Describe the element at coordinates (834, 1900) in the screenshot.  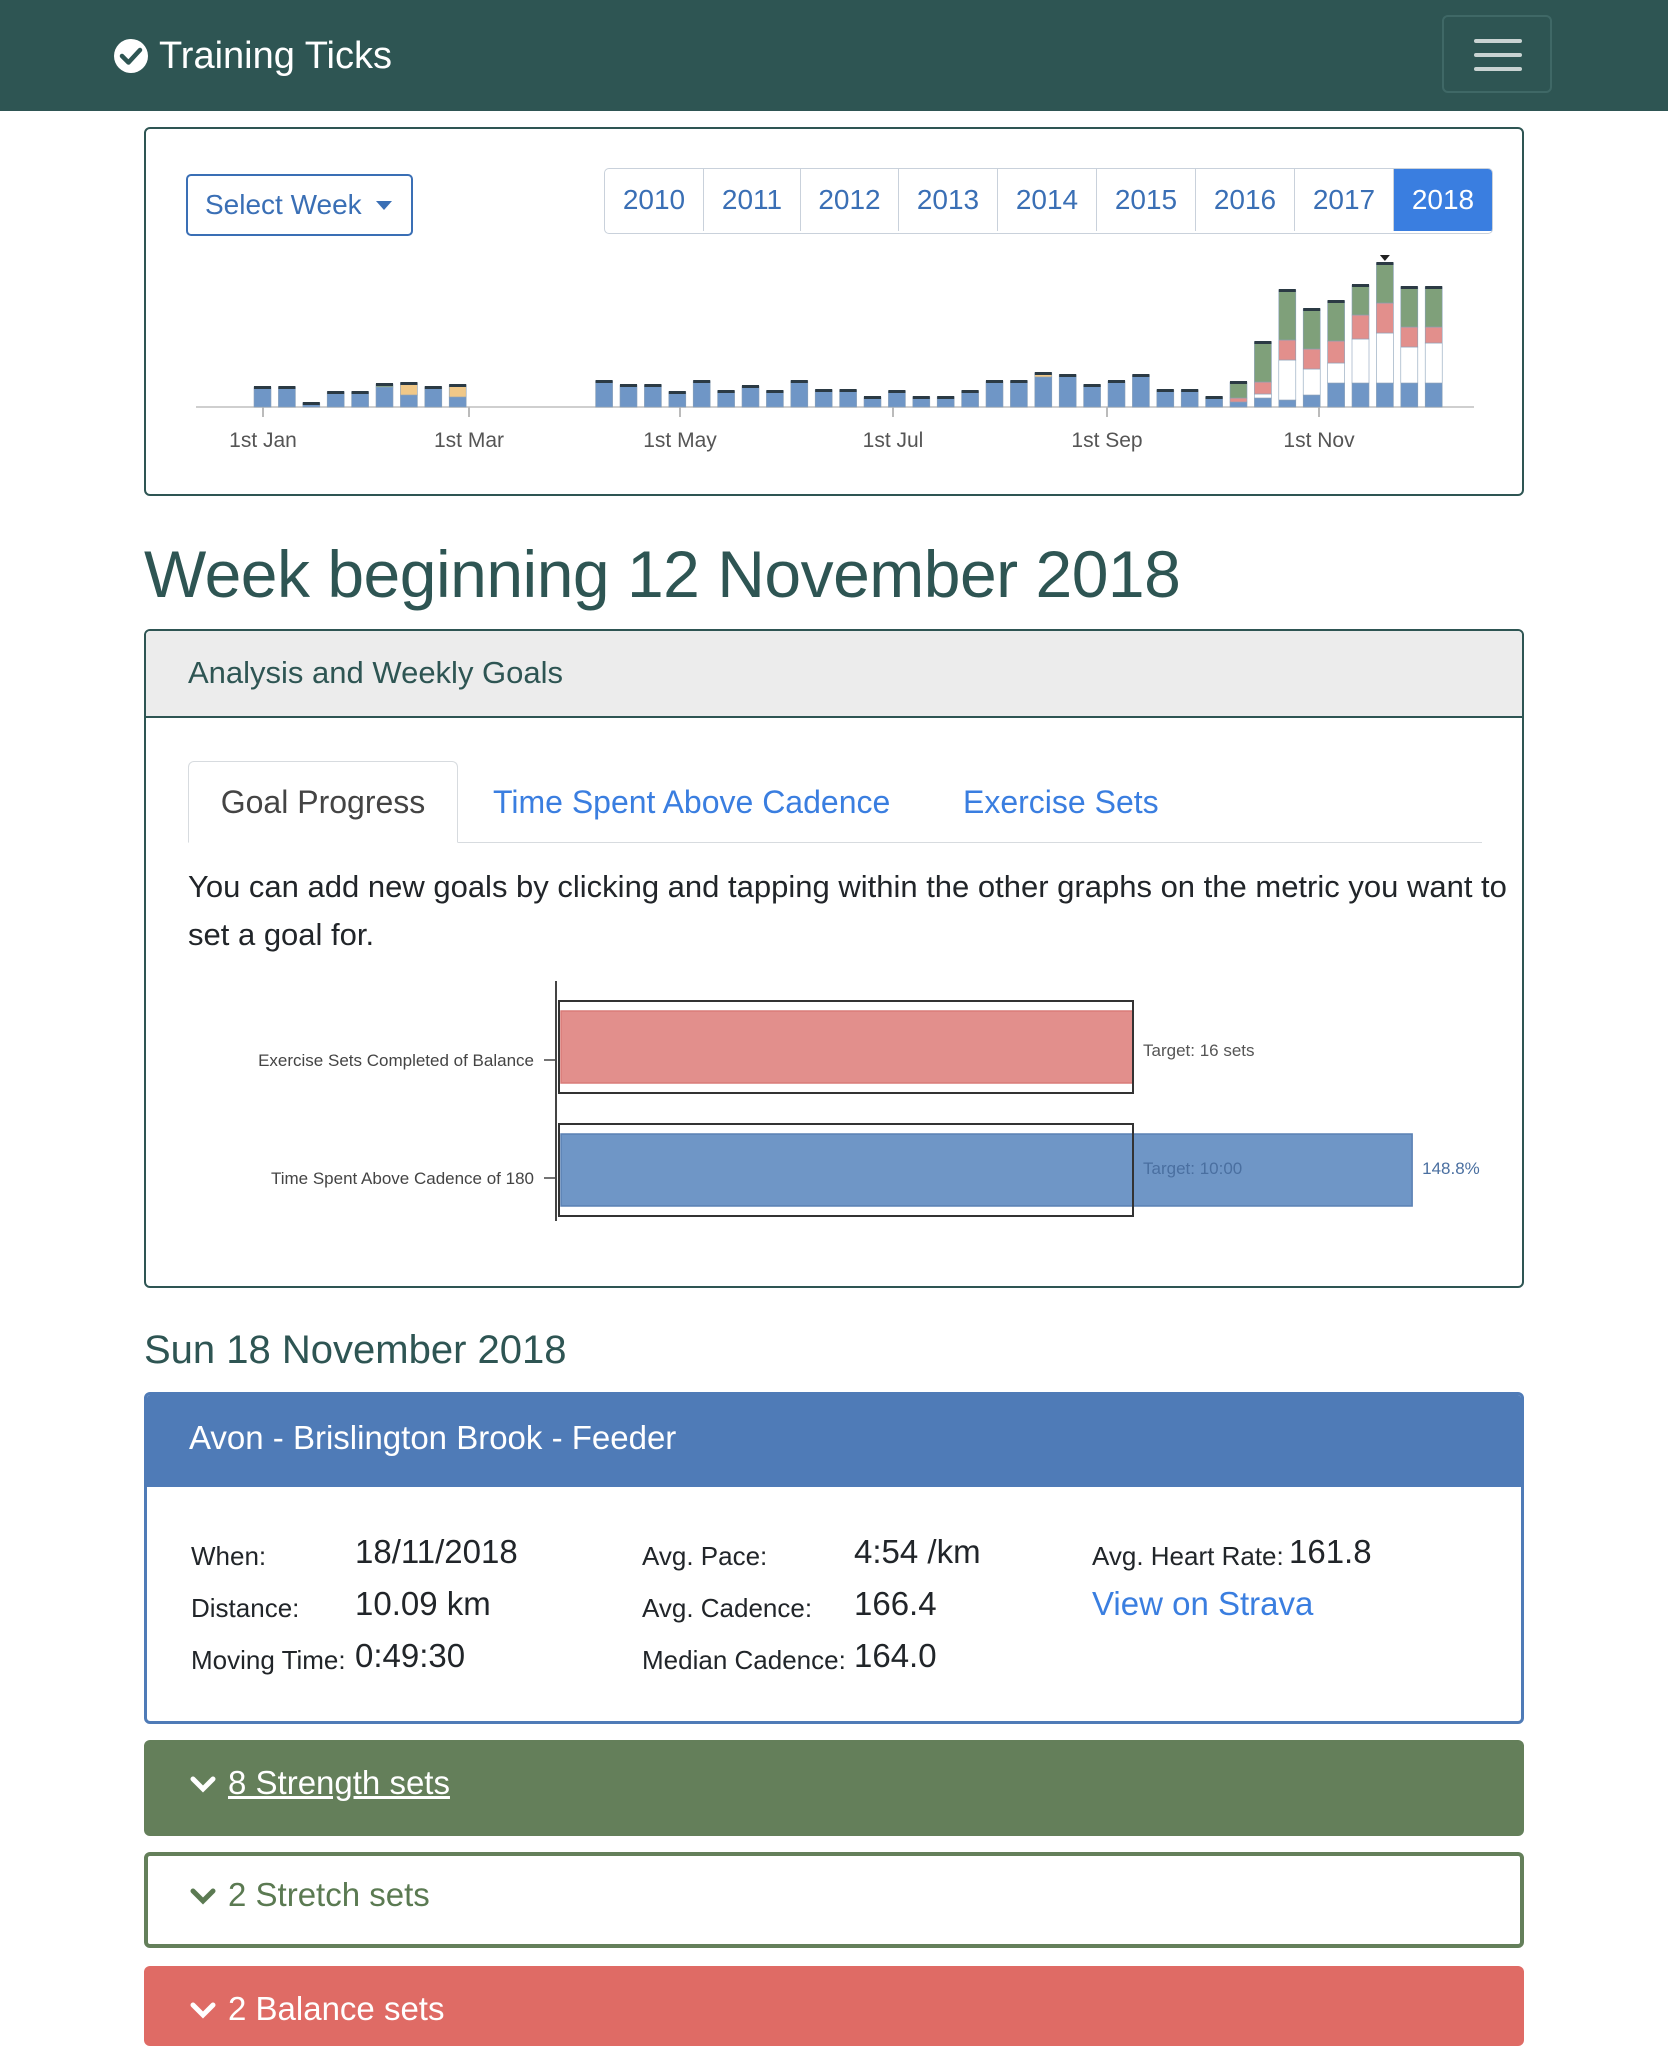
I see `stretch-sets-toggle: 2 Stretch sets` at that location.